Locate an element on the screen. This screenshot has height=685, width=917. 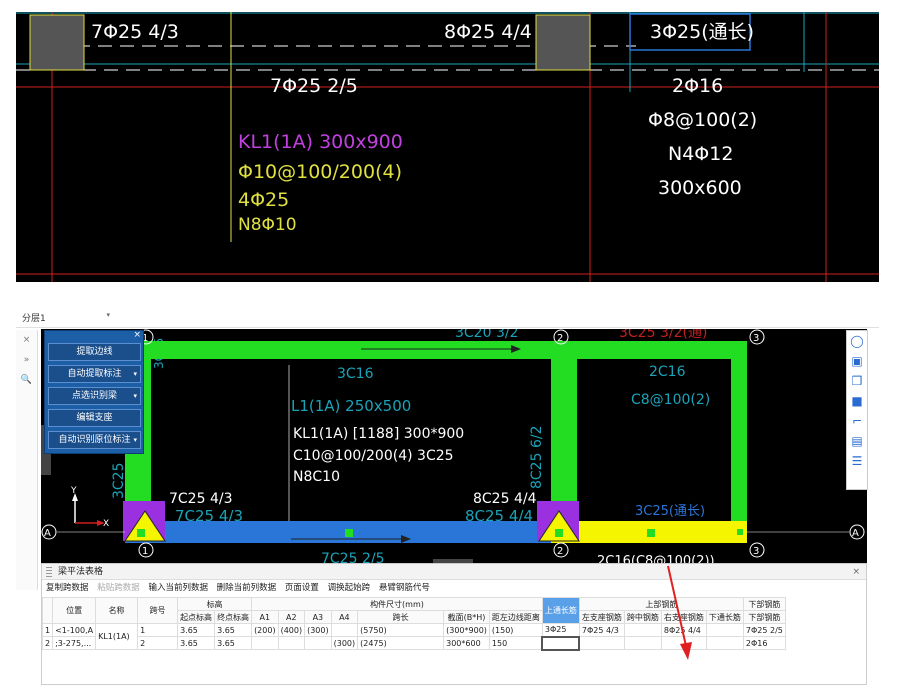
table-window-title: 梁平法表格 × is located at coordinates (454, 572).